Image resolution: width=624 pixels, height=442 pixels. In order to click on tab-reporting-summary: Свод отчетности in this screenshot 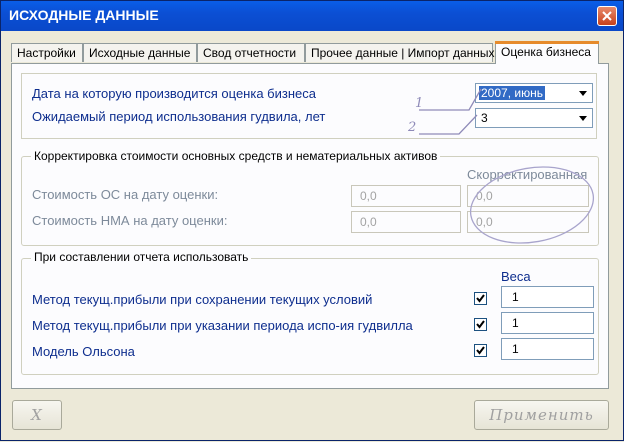, I will do `click(251, 52)`.